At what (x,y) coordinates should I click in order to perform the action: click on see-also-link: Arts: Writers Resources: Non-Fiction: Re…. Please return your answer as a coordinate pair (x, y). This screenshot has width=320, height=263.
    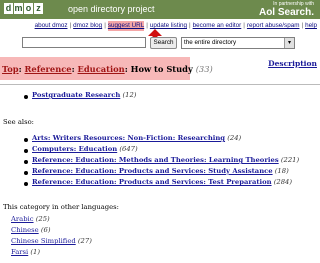
    Looking at the image, I should click on (128, 138).